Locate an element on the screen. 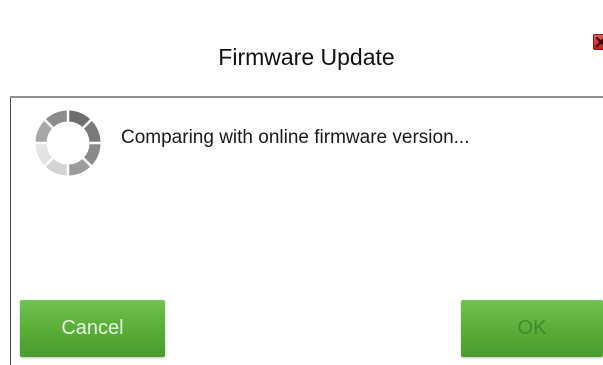 This screenshot has height=365, width=603. dialog-title: Firmware Update is located at coordinates (306, 57).